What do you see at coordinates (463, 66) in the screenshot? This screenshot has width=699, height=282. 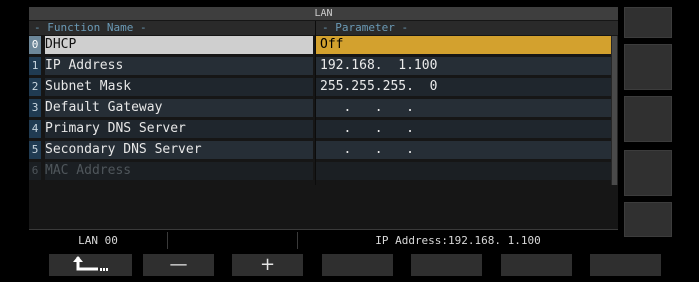 I see `parameter-value: 192.168. 1.100` at bounding box center [463, 66].